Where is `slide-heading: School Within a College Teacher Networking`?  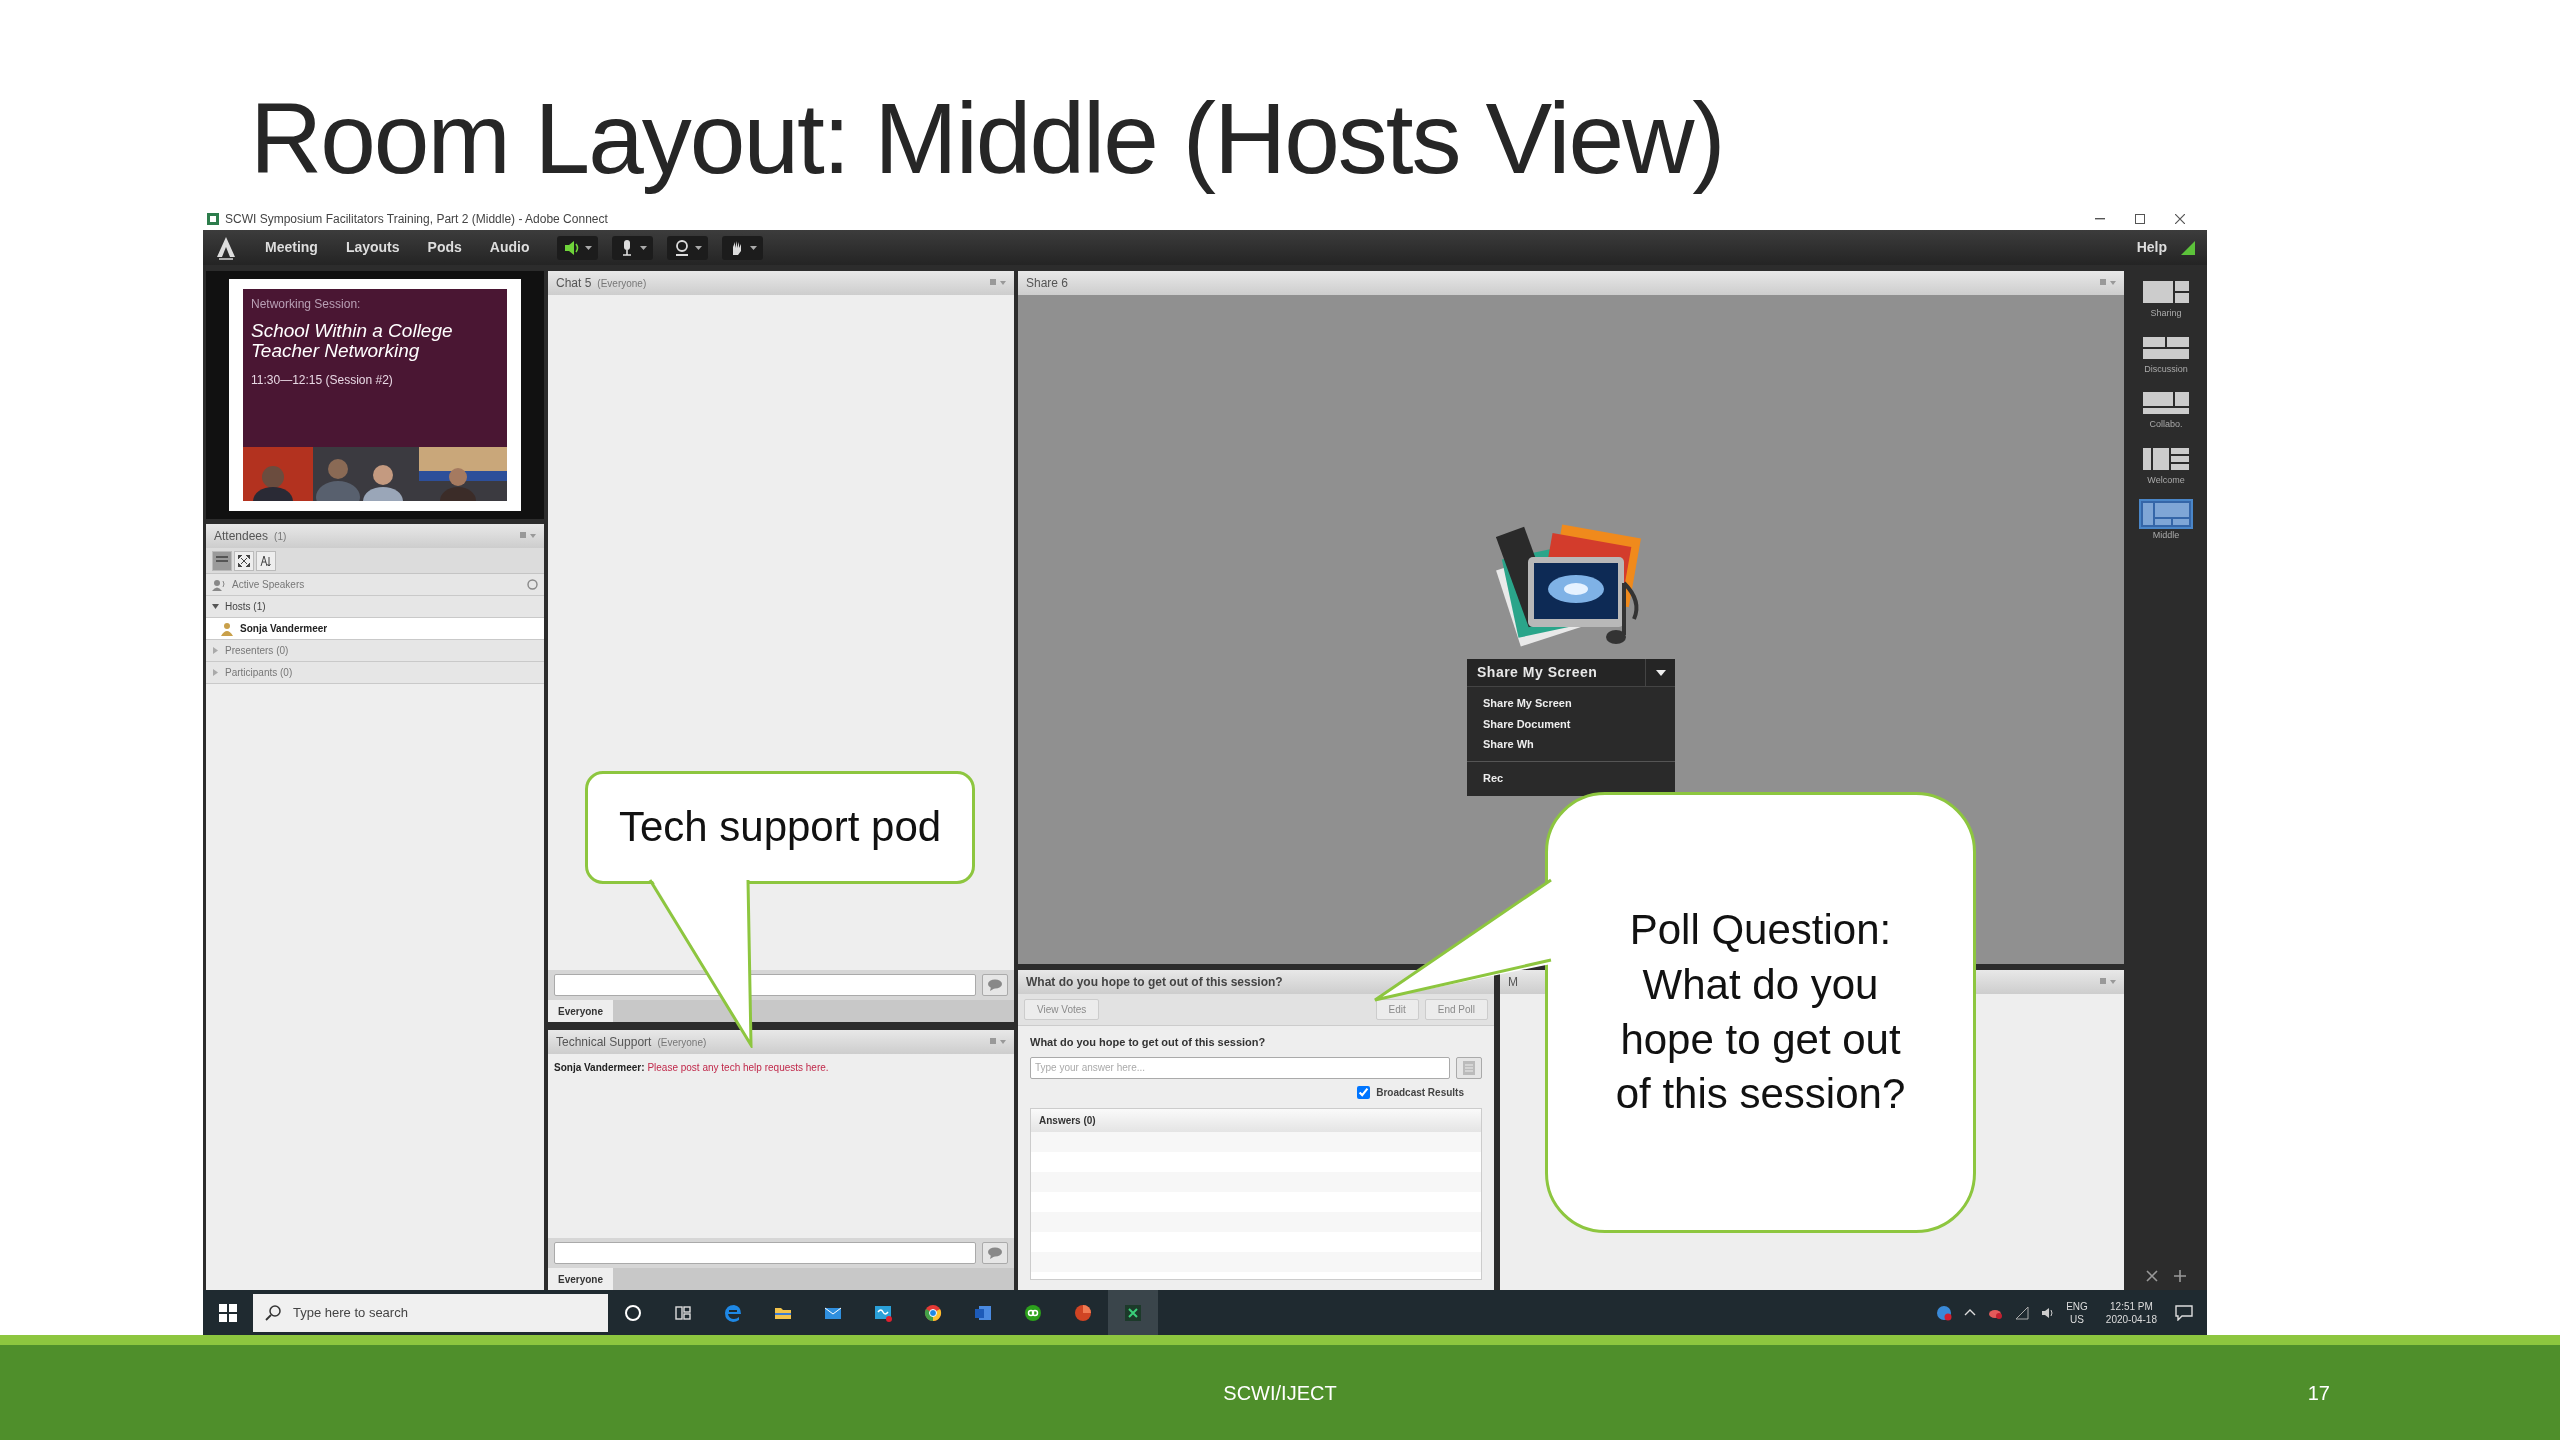 slide-heading: School Within a College Teacher Networking is located at coordinates (352, 341).